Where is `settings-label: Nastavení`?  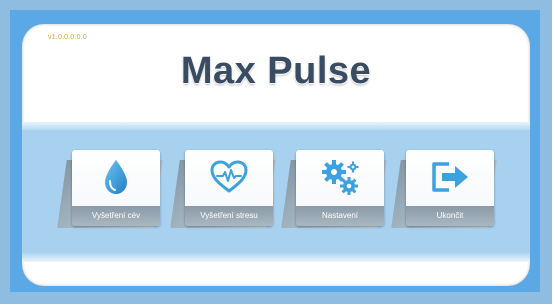
settings-label: Nastavení is located at coordinates (340, 216).